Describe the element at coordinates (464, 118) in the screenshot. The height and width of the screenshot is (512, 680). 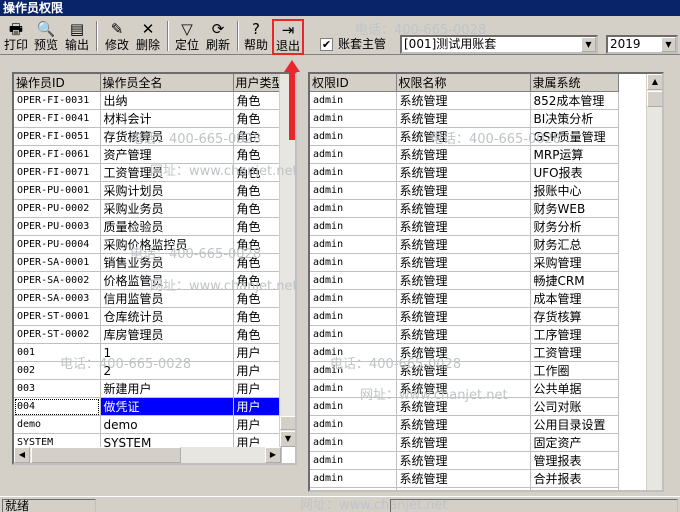
I see `table-row: admin 系统管理 BI决策分析` at that location.